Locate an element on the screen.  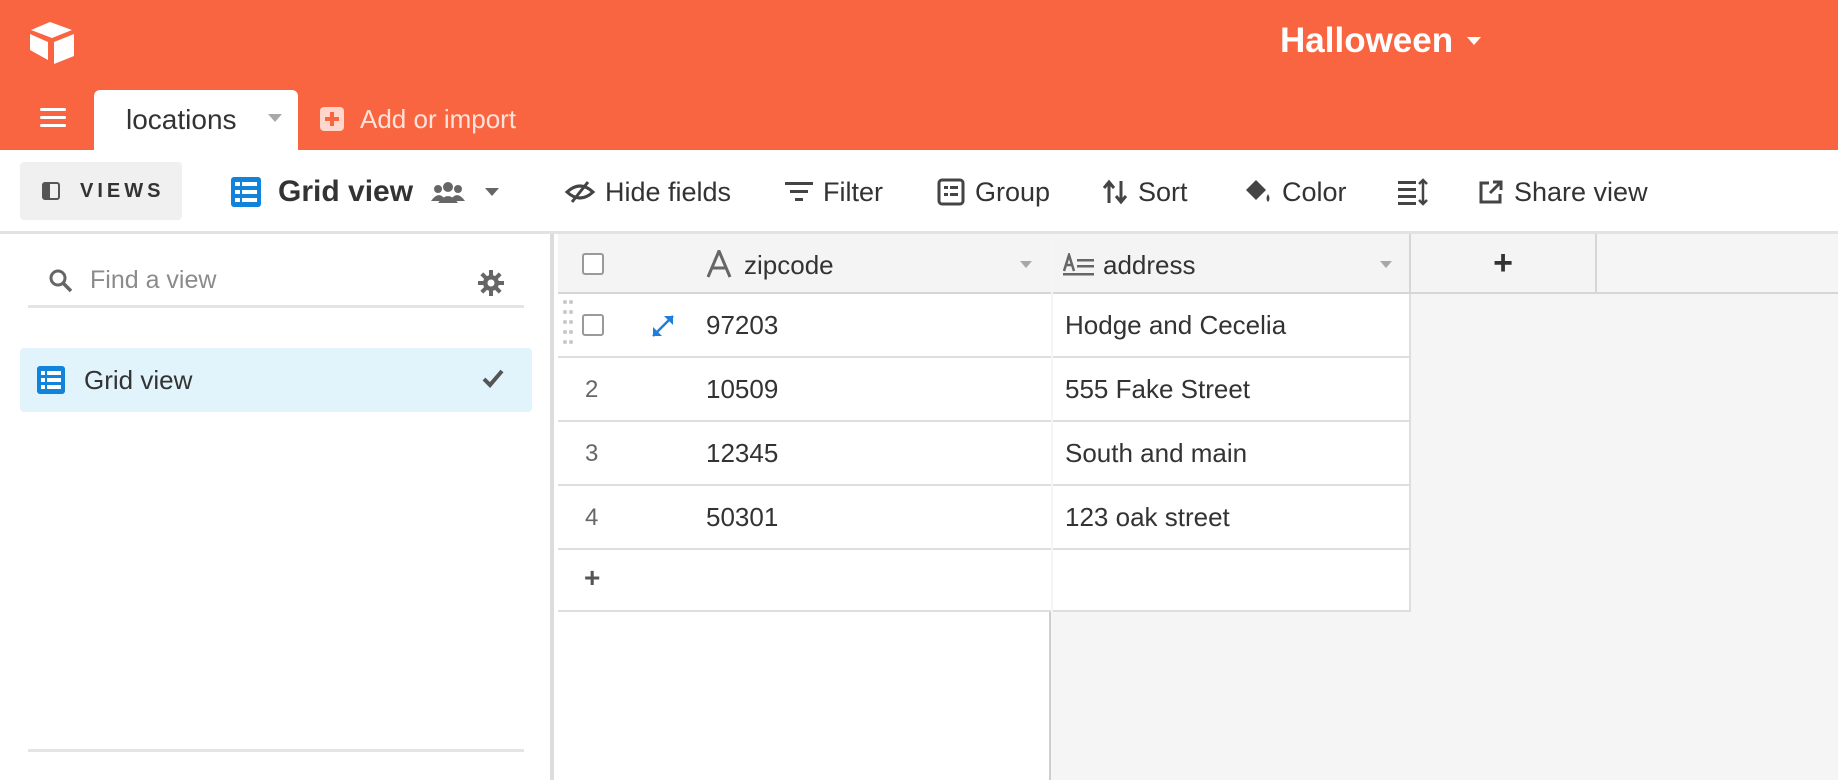
cell-address: South and main is located at coordinates (1156, 453).